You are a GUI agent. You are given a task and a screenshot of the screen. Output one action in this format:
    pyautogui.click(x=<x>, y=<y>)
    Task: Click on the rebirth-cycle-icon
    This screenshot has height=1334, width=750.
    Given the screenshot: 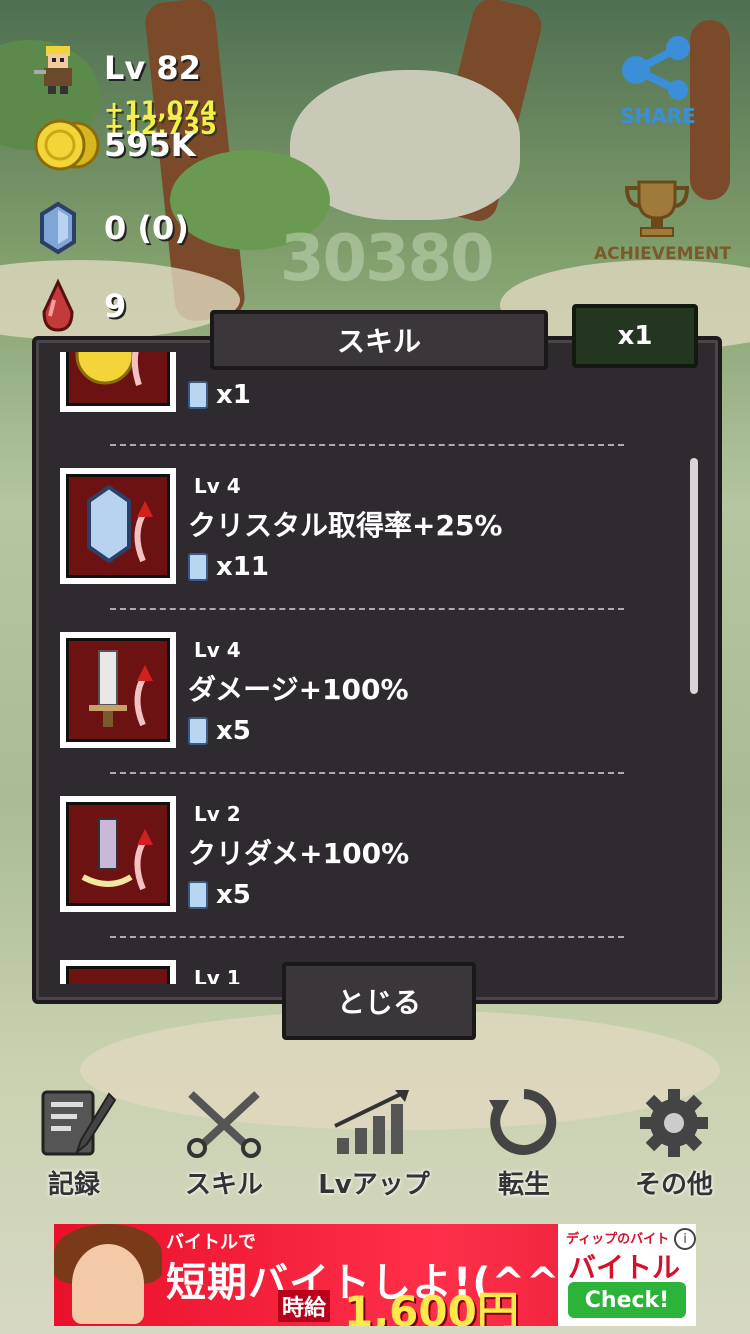 What is the action you would take?
    pyautogui.click(x=523, y=1122)
    